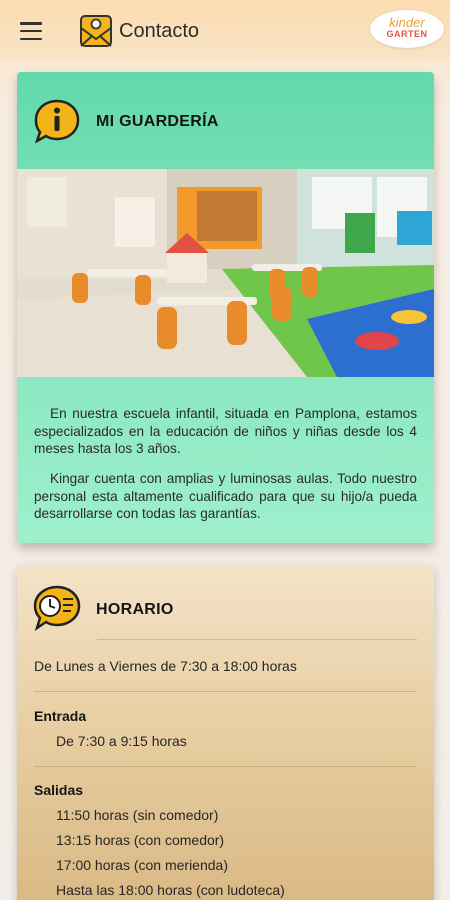  I want to click on horario-title: HORARIO, so click(135, 609).